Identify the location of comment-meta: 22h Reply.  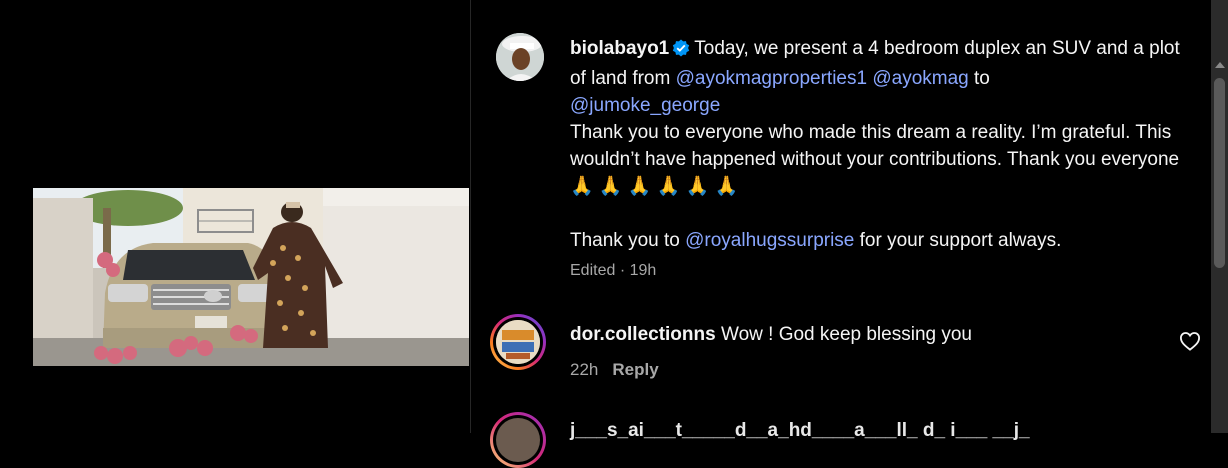
(614, 370).